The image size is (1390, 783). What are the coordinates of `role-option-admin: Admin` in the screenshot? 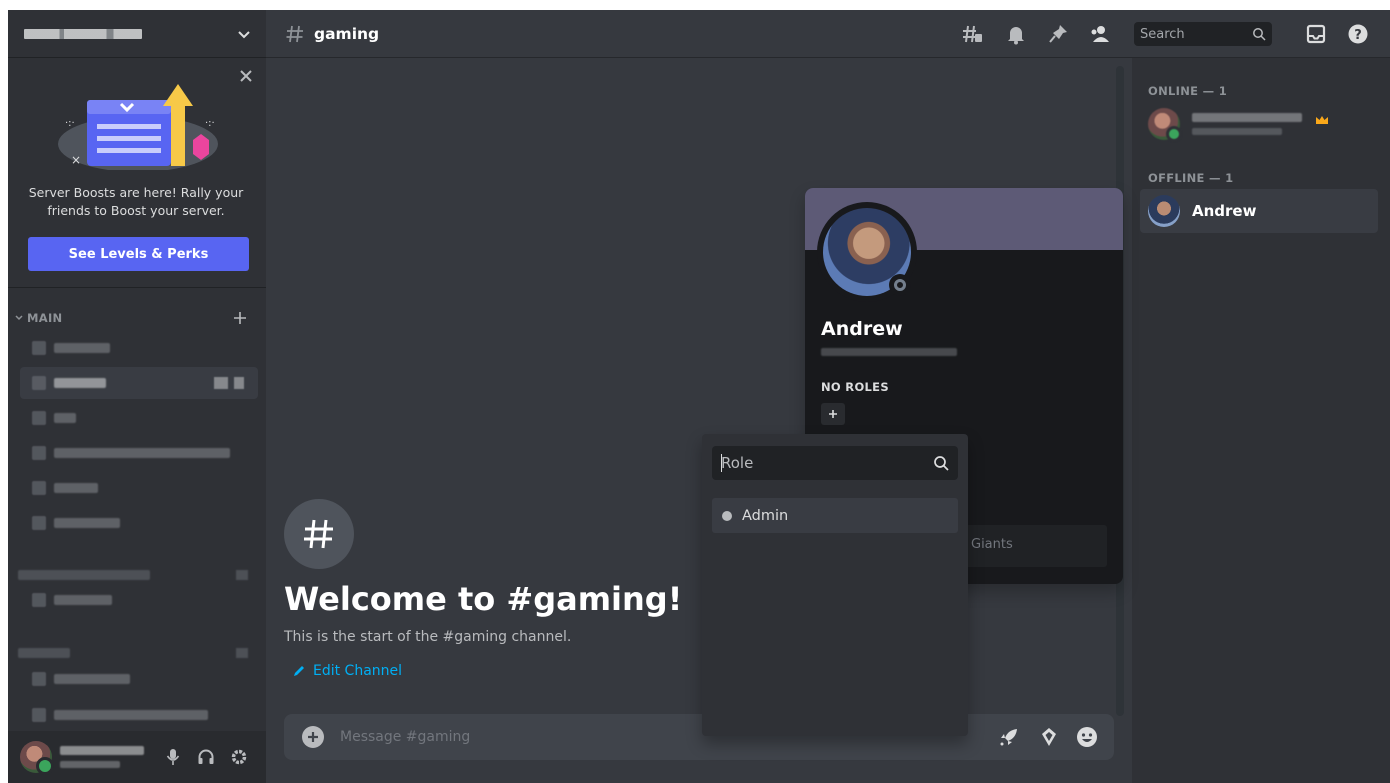 It's located at (835, 515).